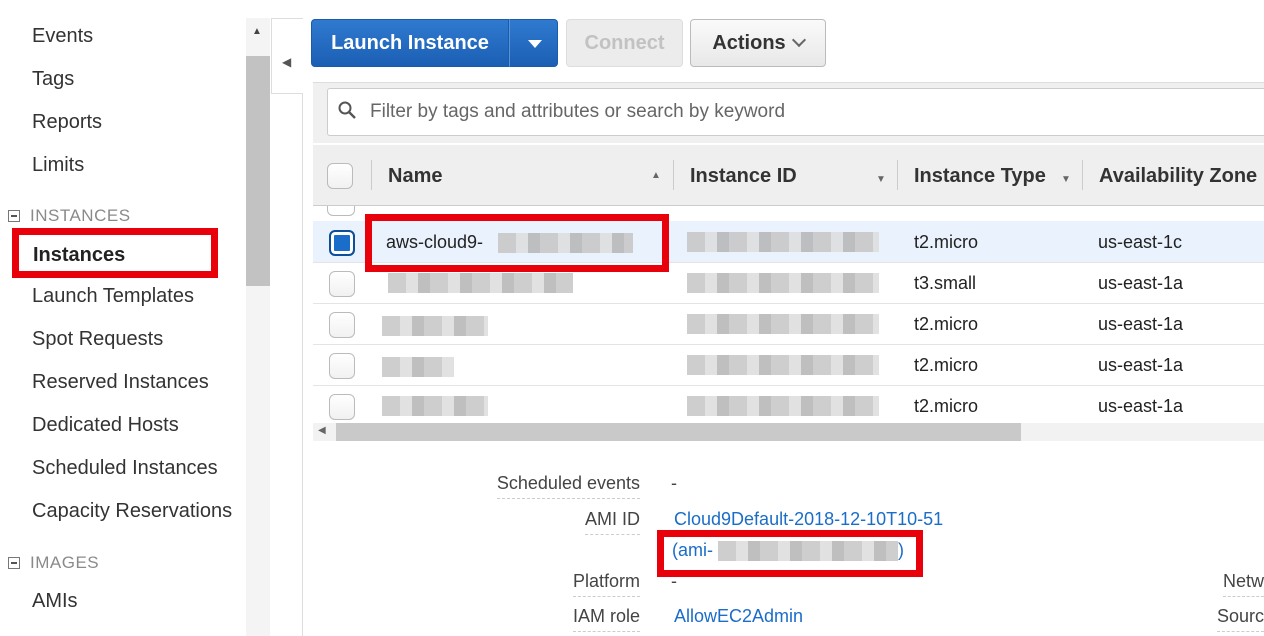 The width and height of the screenshot is (1264, 636). Describe the element at coordinates (624, 43) in the screenshot. I see `connect-button: Connect` at that location.